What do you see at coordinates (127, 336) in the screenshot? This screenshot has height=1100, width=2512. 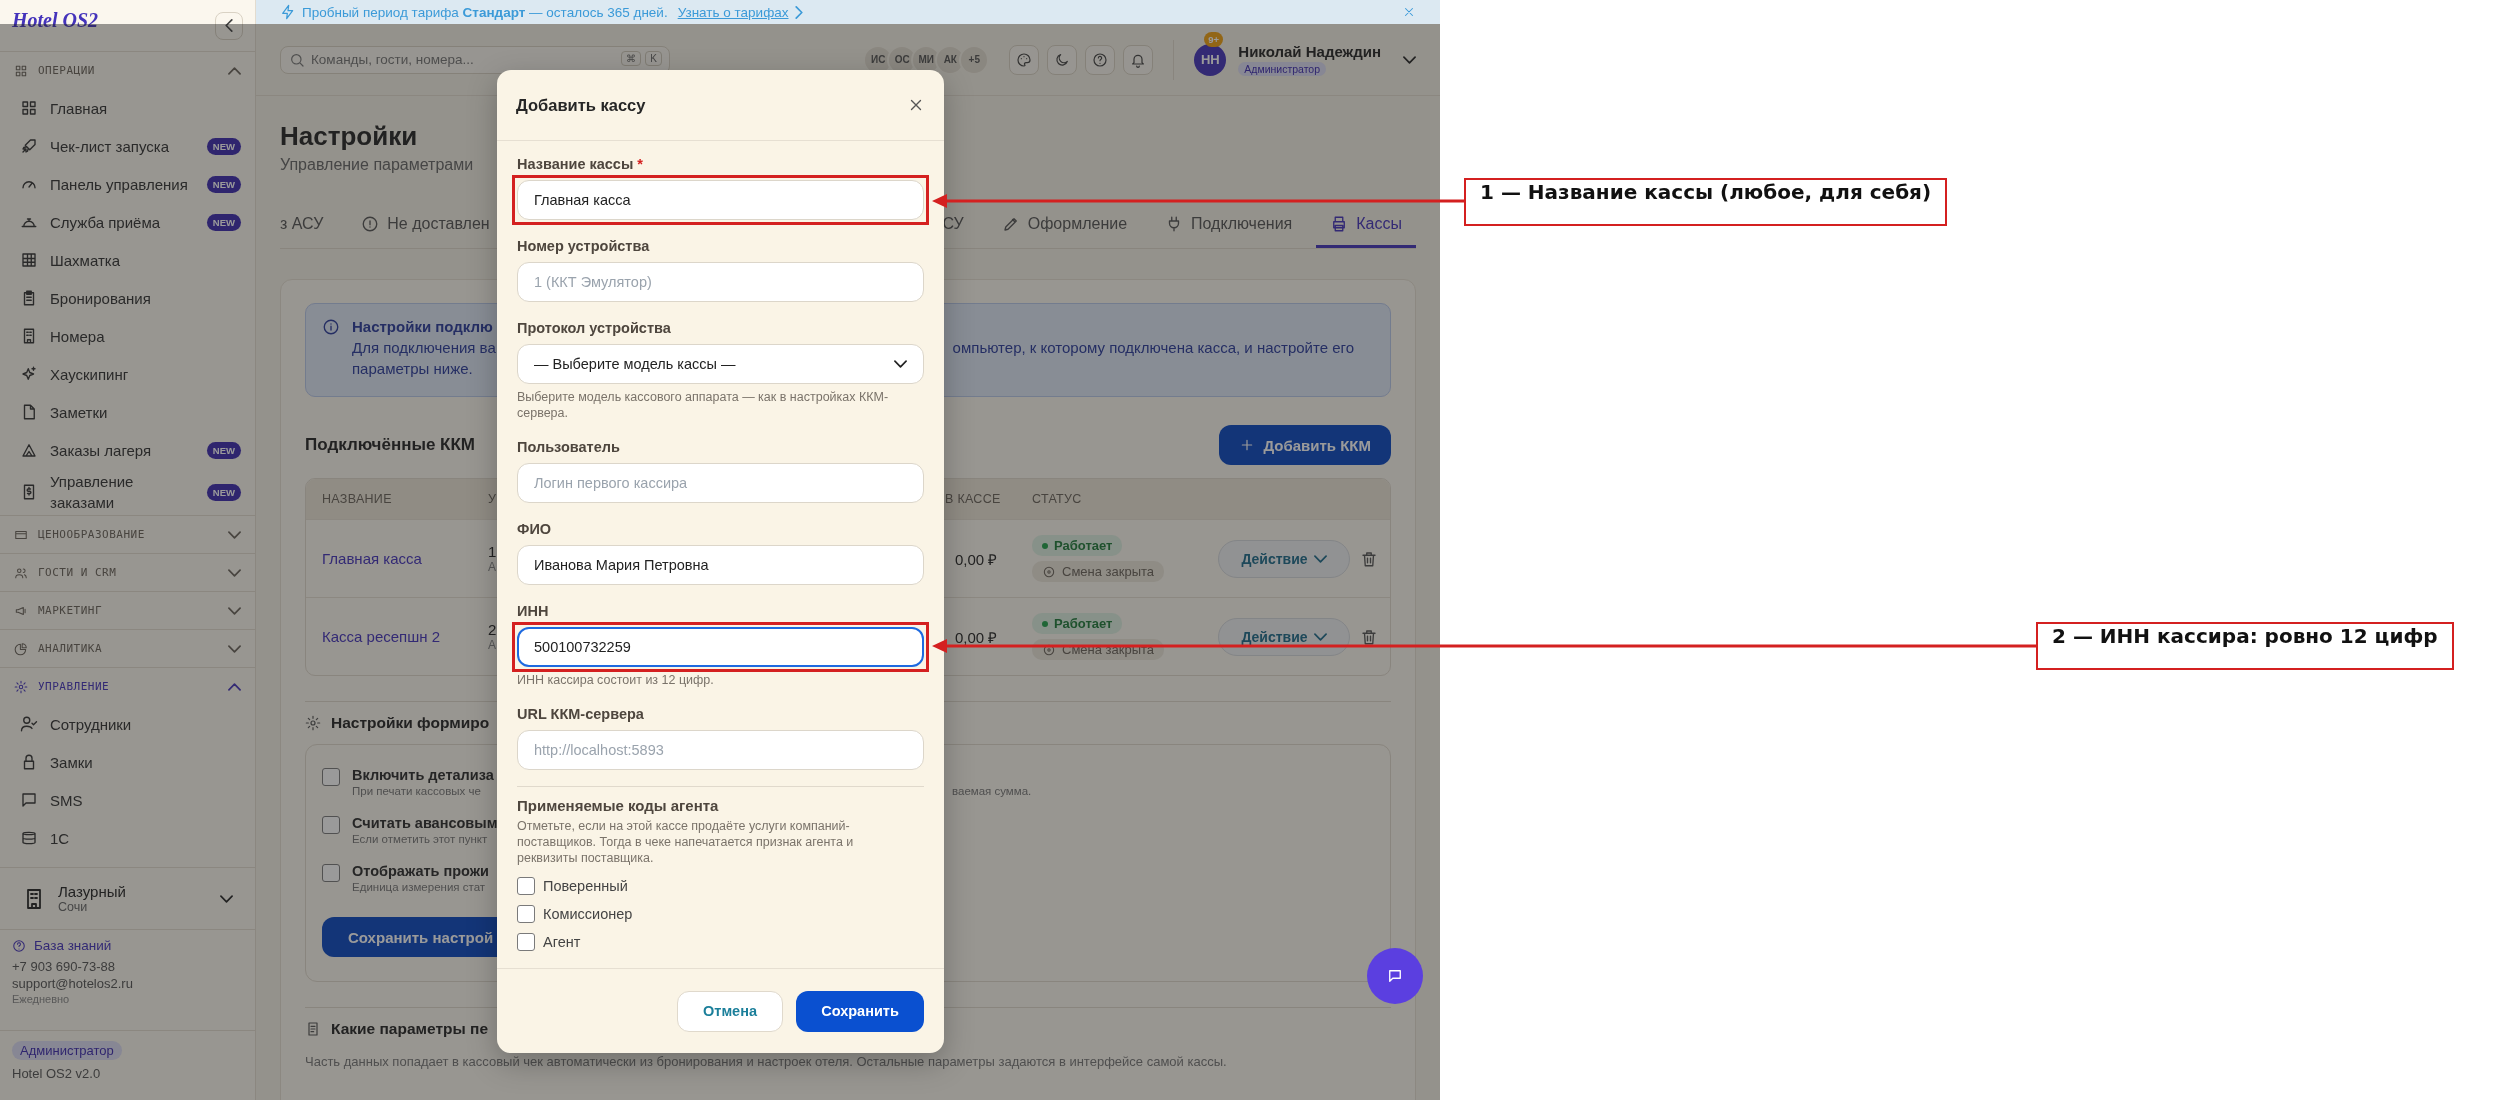 I see `sidebar-item: Номера` at bounding box center [127, 336].